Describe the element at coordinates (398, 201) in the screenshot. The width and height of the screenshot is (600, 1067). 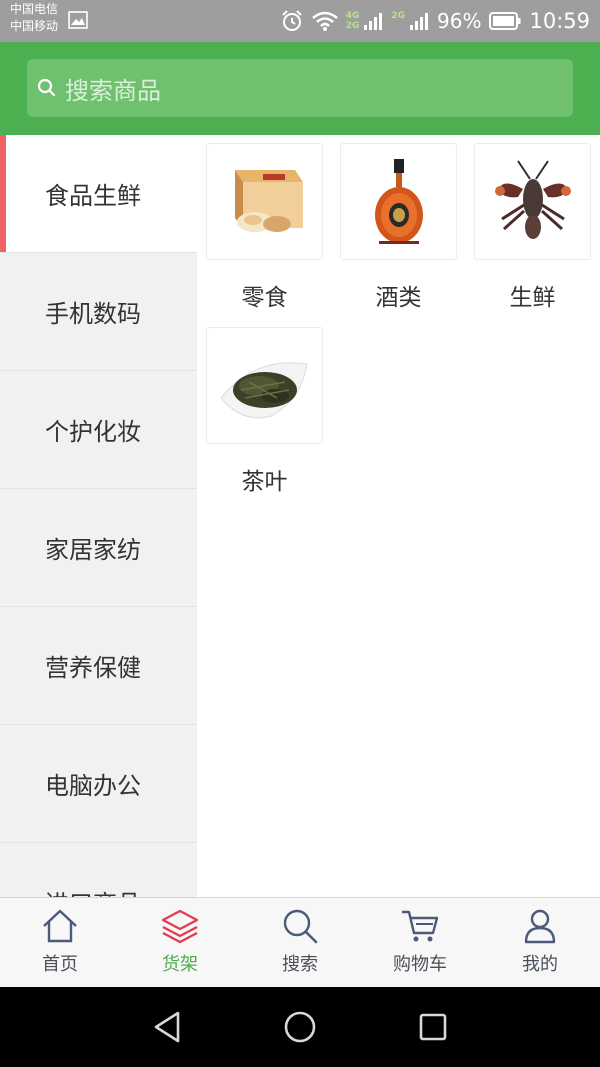
I see `cognac-bottle-image` at that location.